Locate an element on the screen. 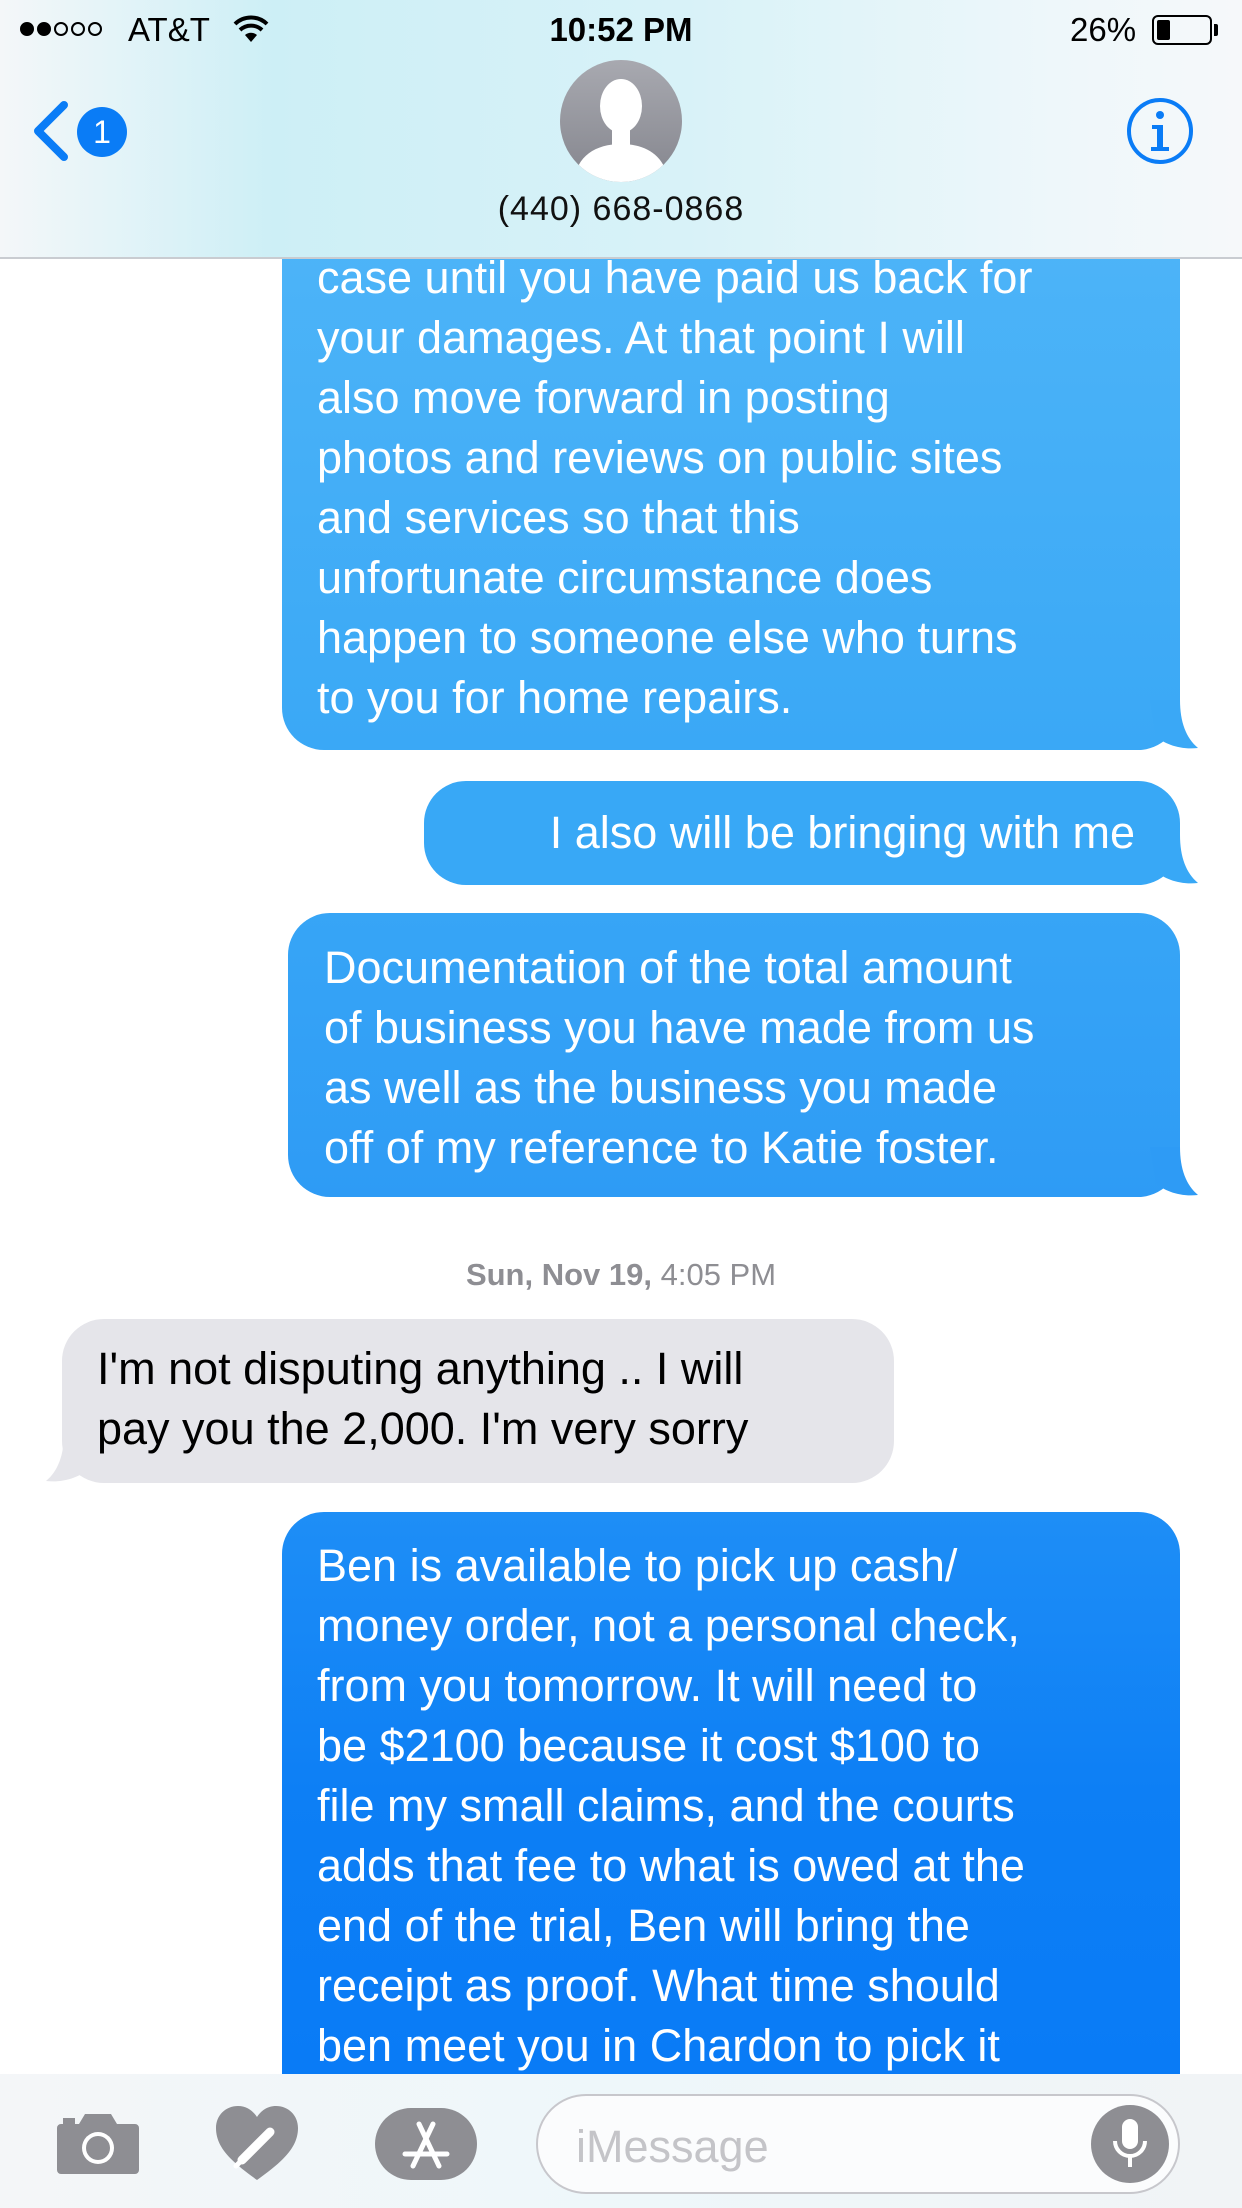  battery-icon is located at coordinates (1182, 30).